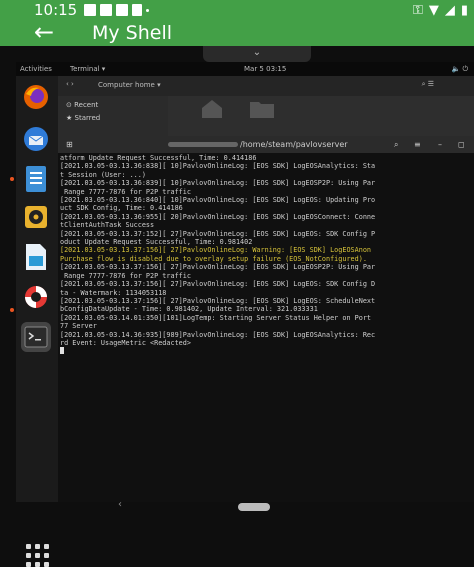 The height and width of the screenshot is (567, 474). I want to click on home-pill, so click(254, 507).